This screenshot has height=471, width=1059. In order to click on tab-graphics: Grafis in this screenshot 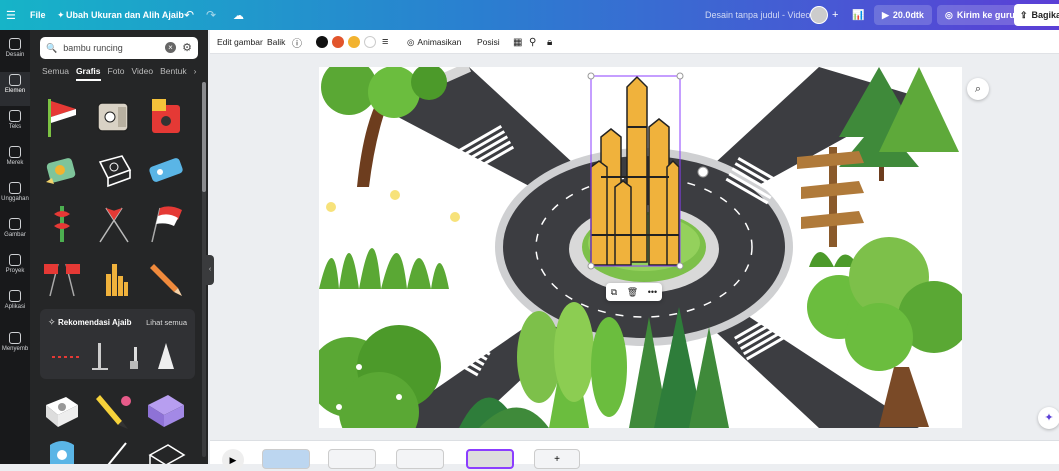, I will do `click(88, 73)`.